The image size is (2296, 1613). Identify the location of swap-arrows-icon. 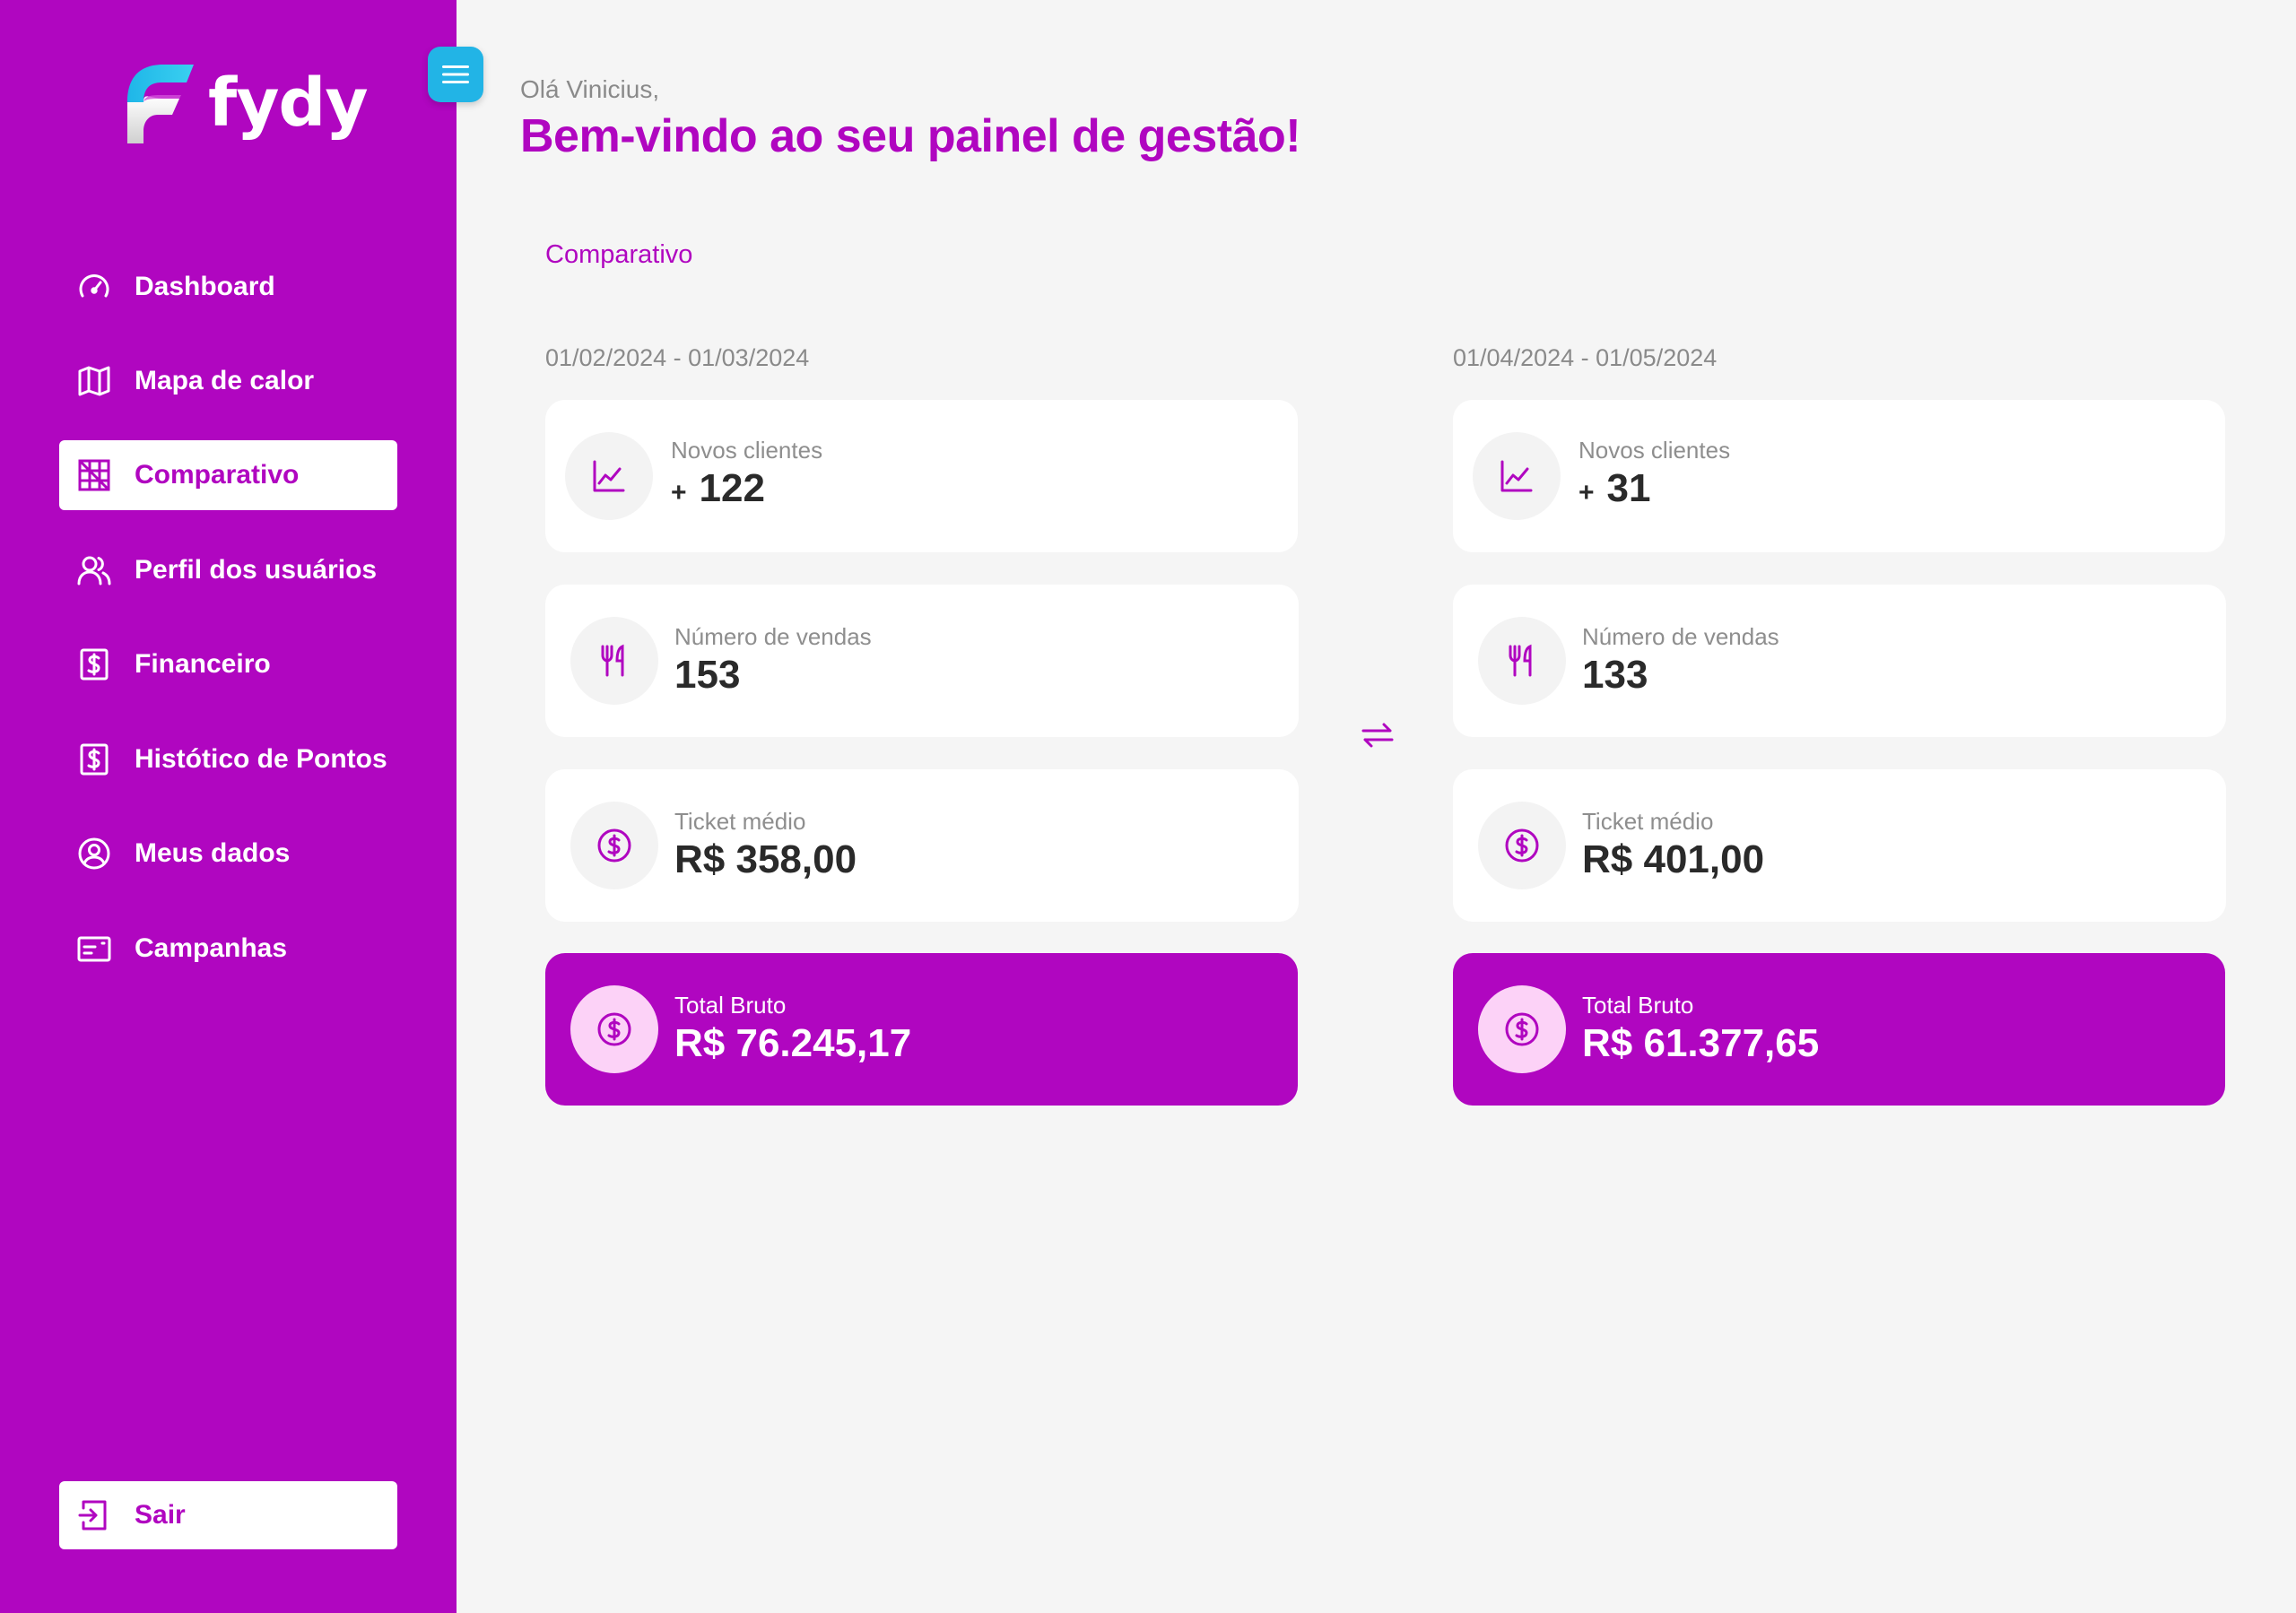
(1377, 735).